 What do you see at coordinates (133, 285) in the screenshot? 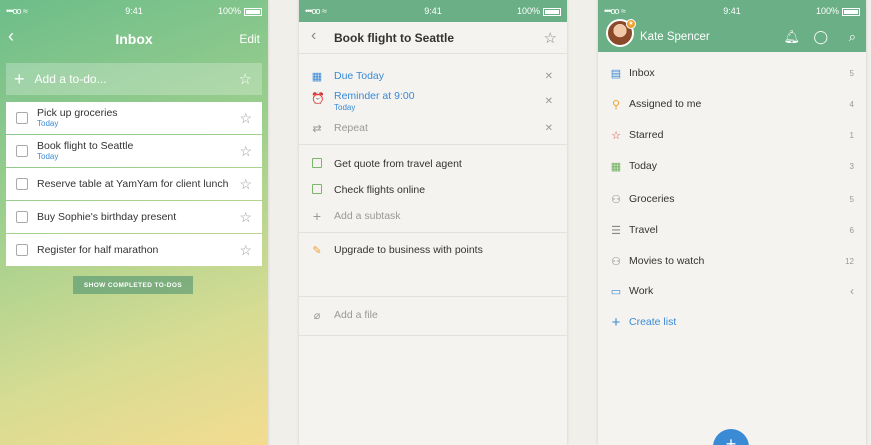
I see `show-completed-button: SHOW COMPLETED TO-DOS` at bounding box center [133, 285].